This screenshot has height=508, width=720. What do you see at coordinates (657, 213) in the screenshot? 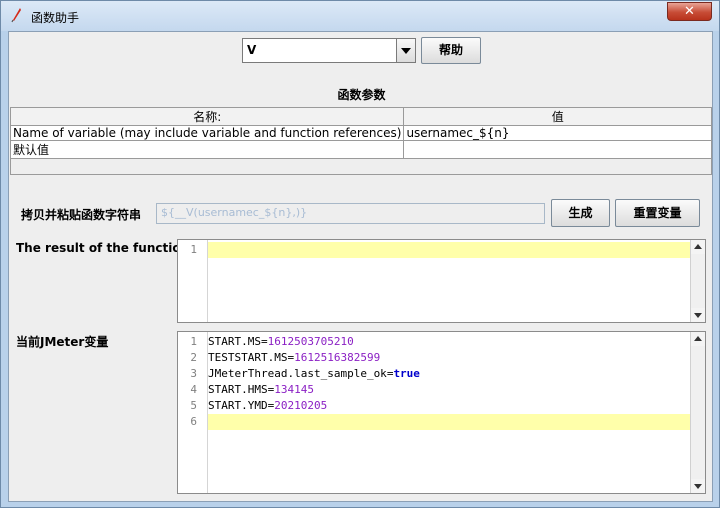
I see `reset-variables-button: 重置变量` at bounding box center [657, 213].